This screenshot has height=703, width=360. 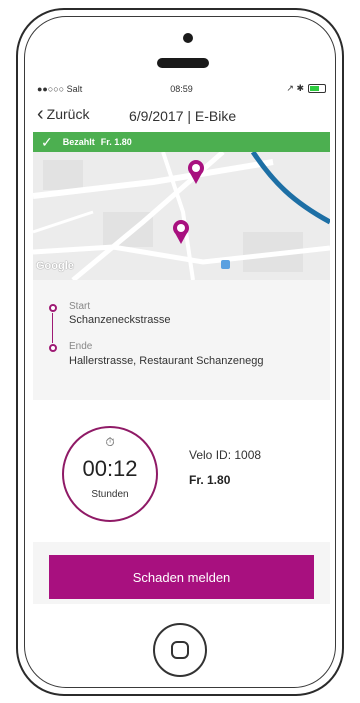 I want to click on earpiece-speaker, so click(x=183, y=63).